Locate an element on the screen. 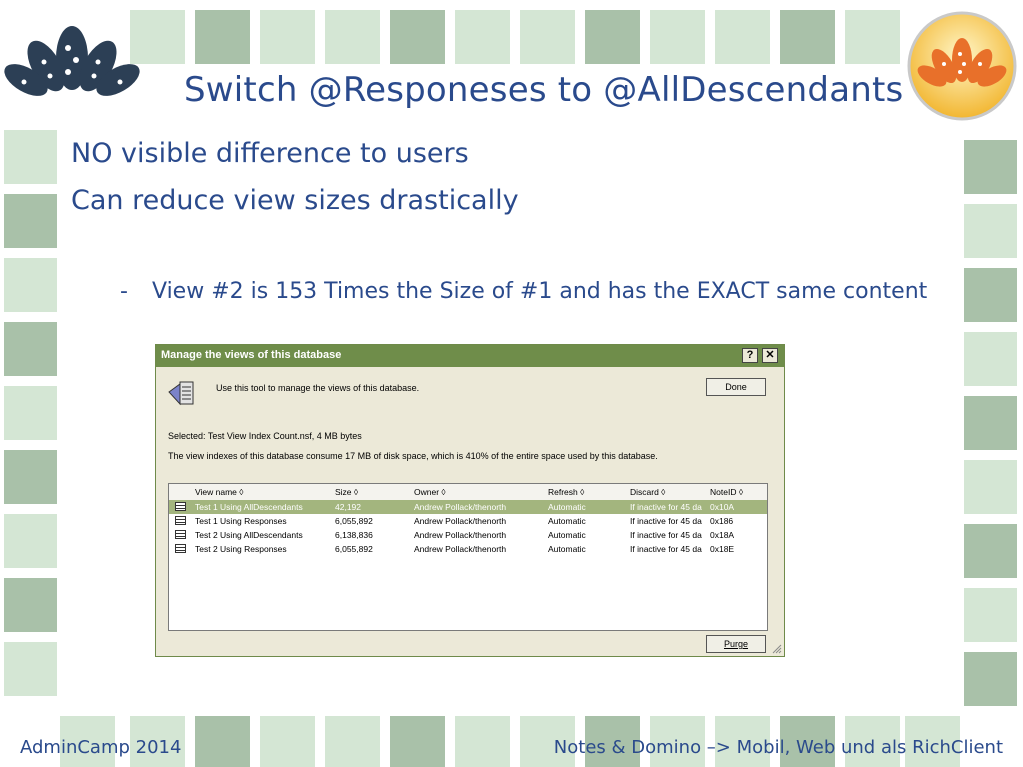  cell-noteid: 0x18A is located at coordinates (722, 535).